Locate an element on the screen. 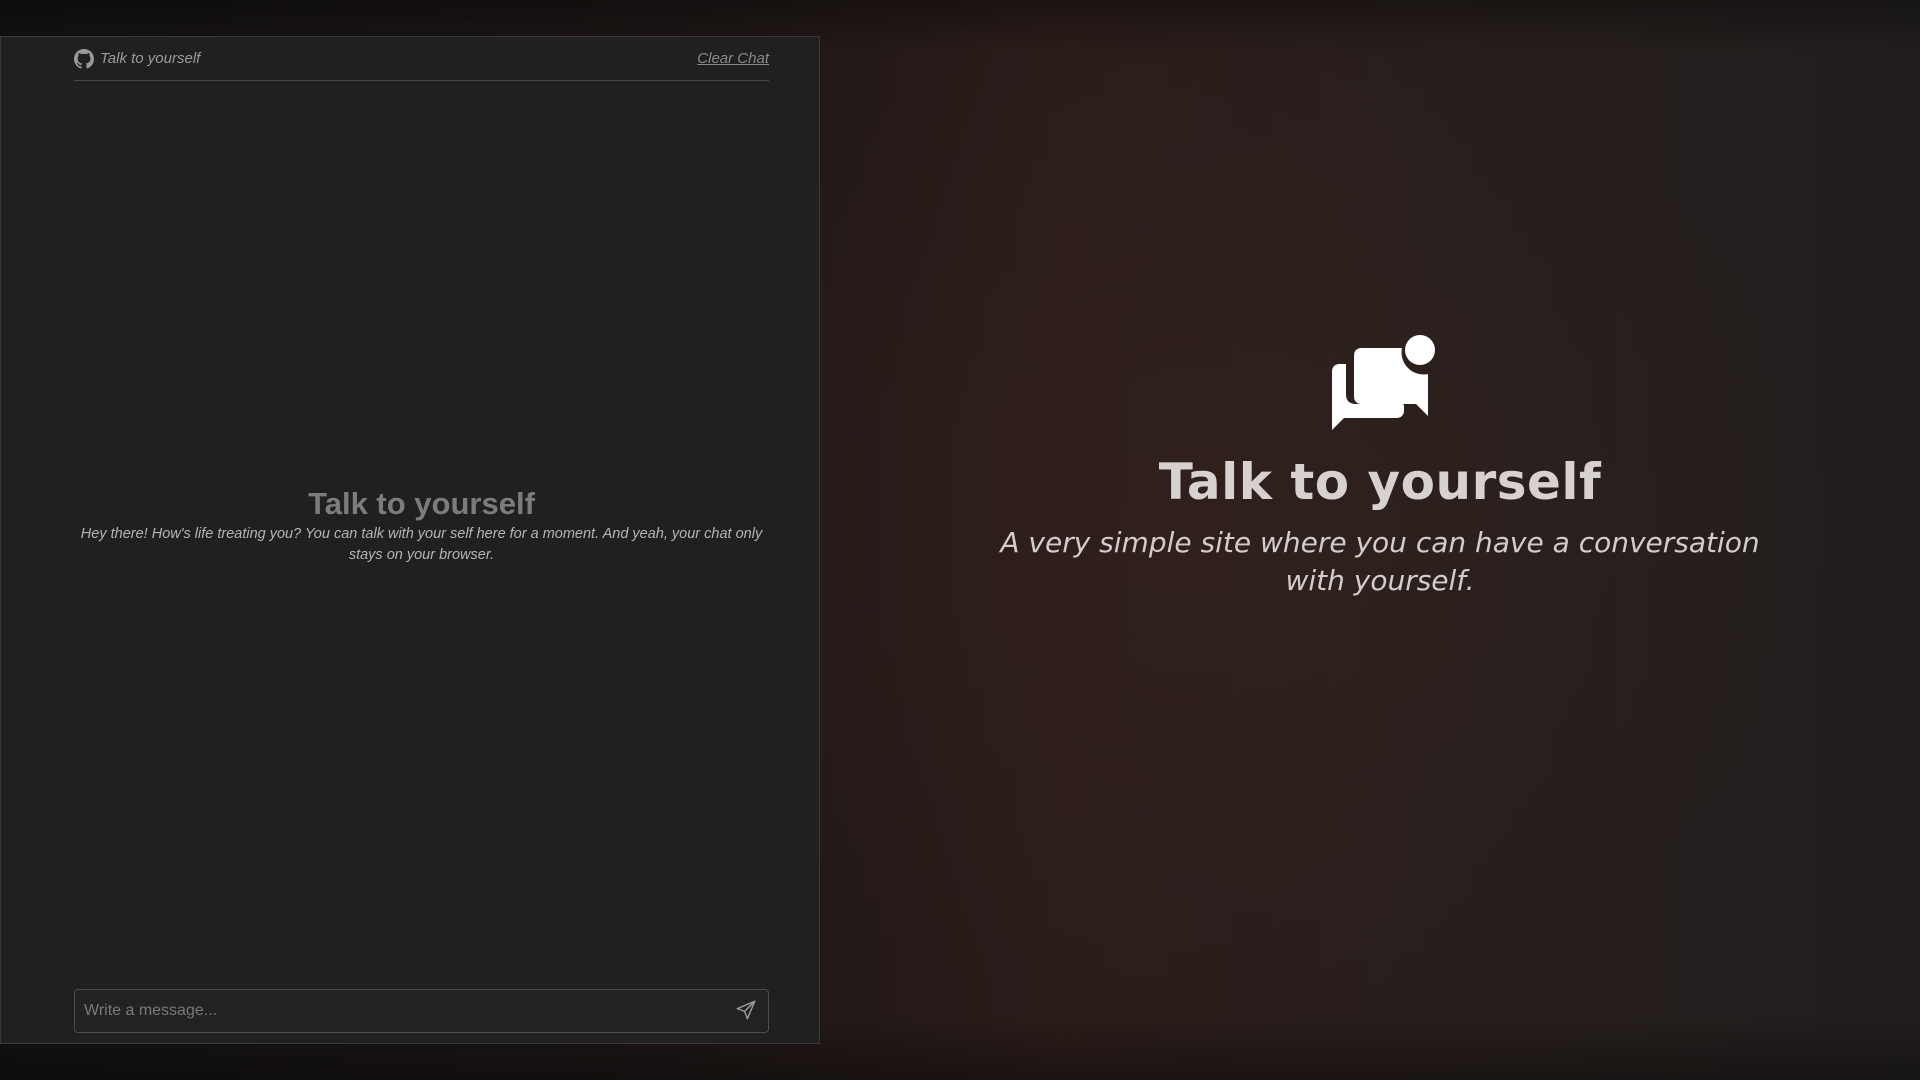 Image resolution: width=1920 pixels, height=1080 pixels. chat-header: Talk to yourself Clear Chat is located at coordinates (421, 59).